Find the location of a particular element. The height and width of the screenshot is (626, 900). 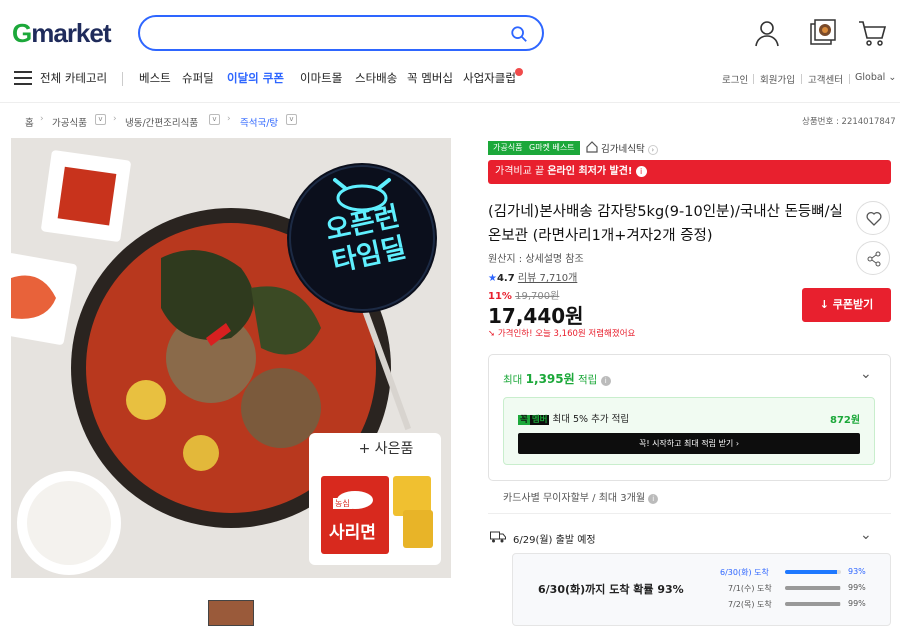

gift-name: 사리면 is located at coordinates (352, 533).